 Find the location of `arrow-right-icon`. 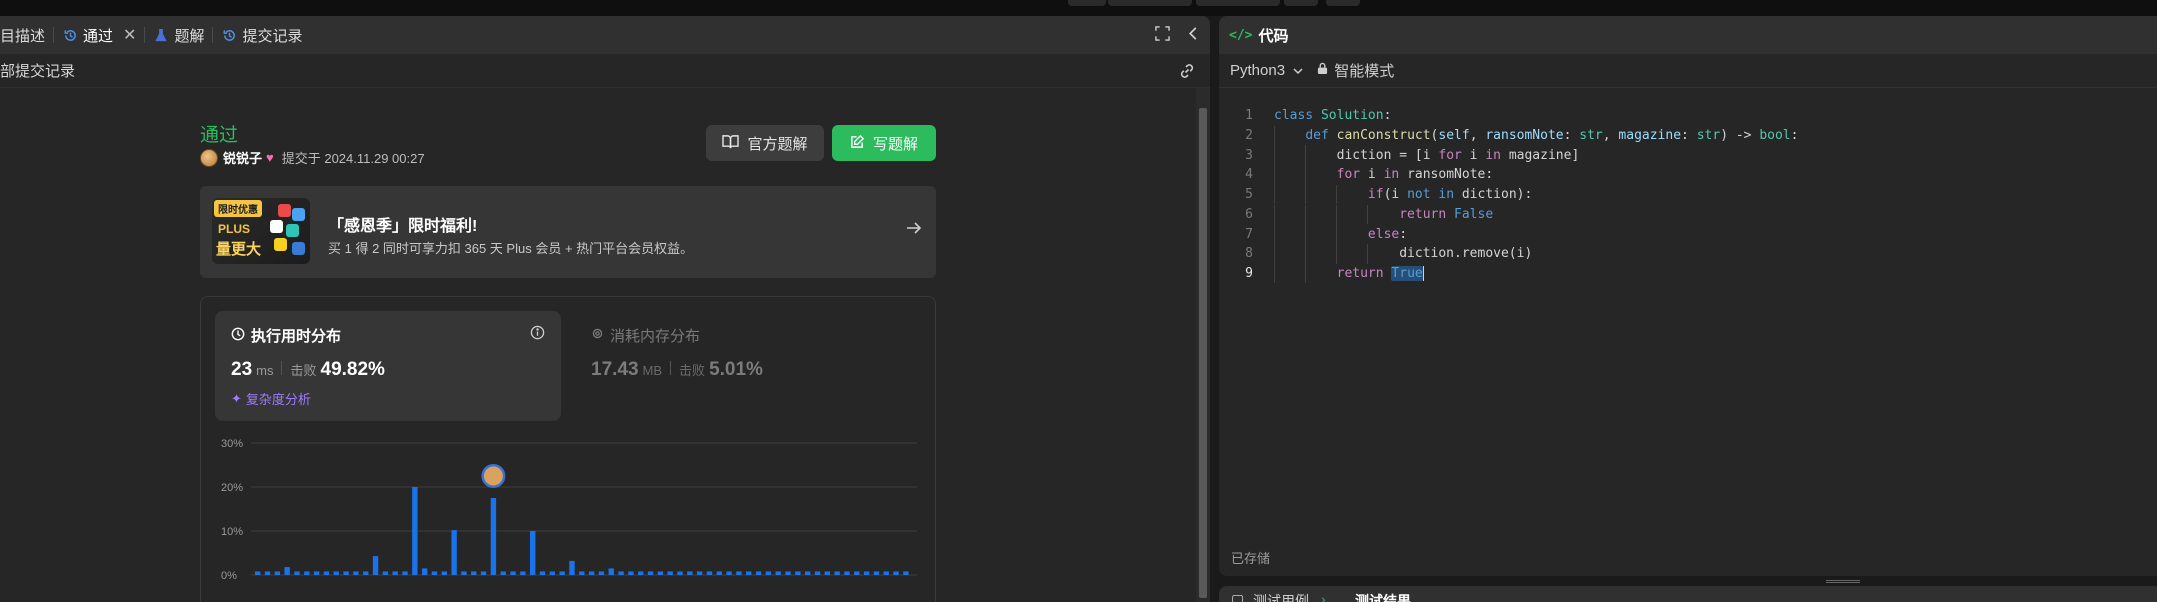

arrow-right-icon is located at coordinates (914, 230).